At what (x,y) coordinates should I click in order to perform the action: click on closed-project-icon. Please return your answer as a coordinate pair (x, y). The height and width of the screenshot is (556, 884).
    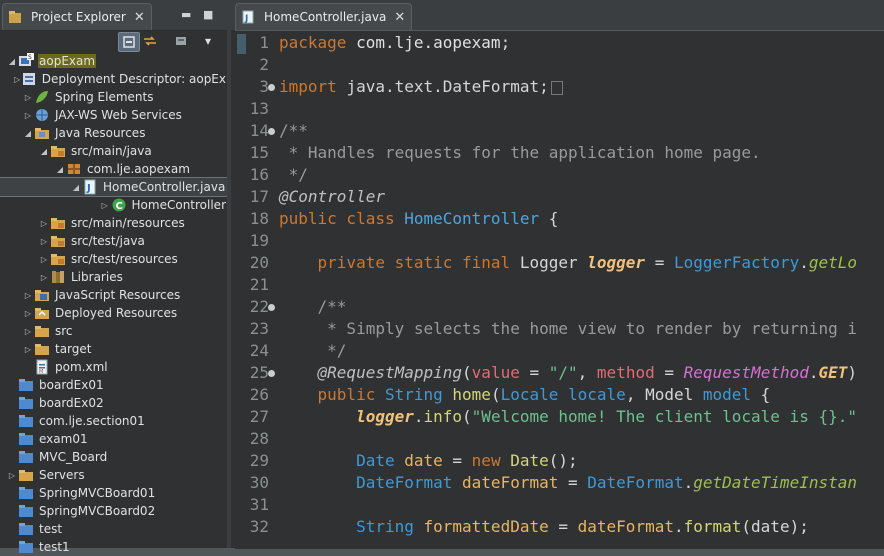
    Looking at the image, I should click on (26, 403).